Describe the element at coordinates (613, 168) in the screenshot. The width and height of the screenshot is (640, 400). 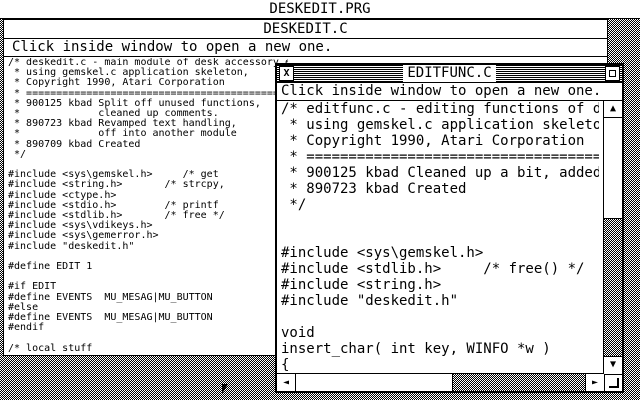
I see `vertical-scroll-thumb` at that location.